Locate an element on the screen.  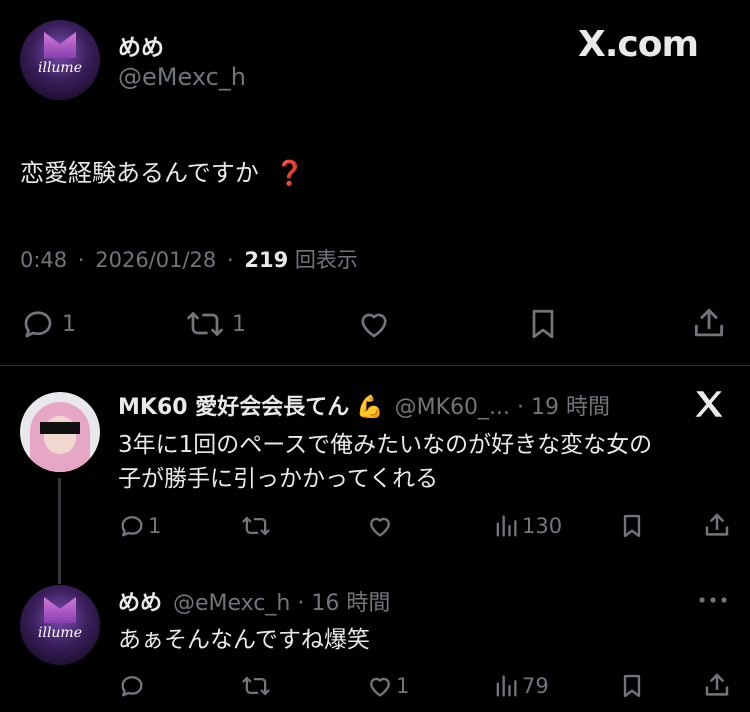
reply2-header: めめ @eMexc_h · 16 時間 is located at coordinates (254, 601).